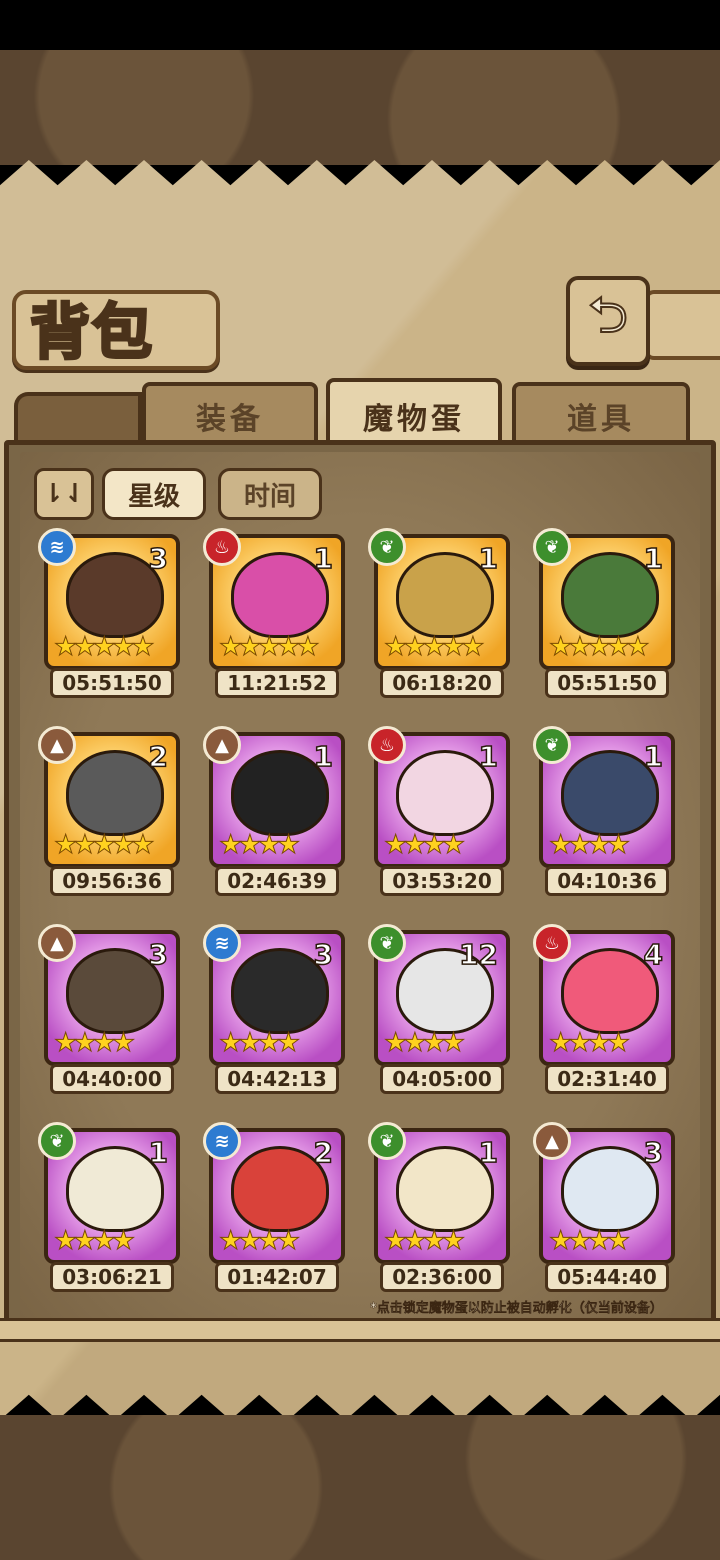  I want to click on egg-count: 12, so click(478, 954).